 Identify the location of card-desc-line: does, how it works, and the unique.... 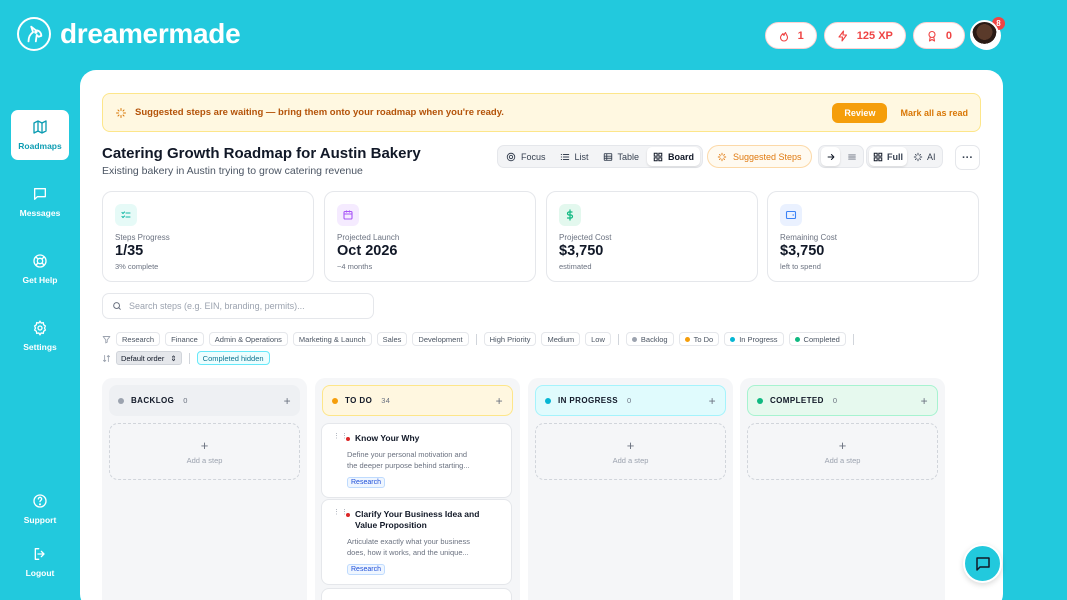
(408, 552).